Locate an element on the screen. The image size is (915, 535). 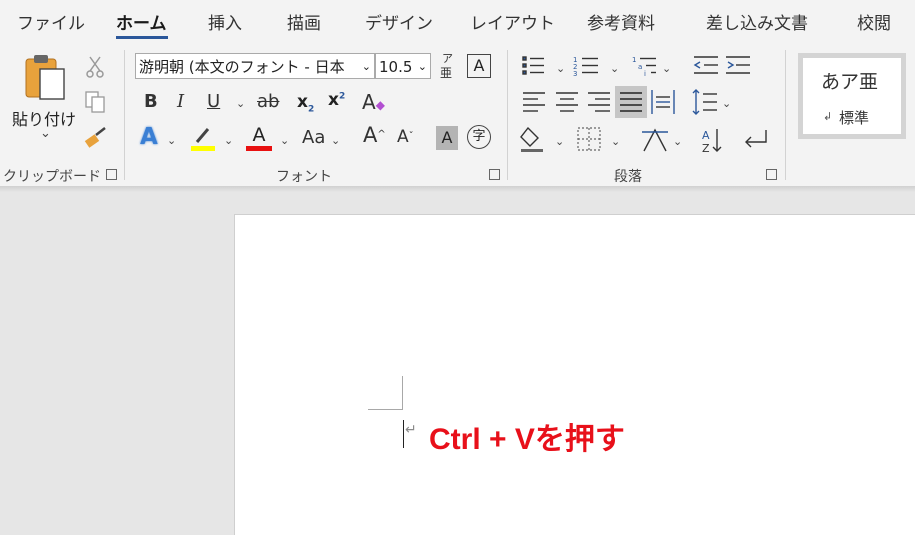
superscript-button: x2 is located at coordinates (336, 100).